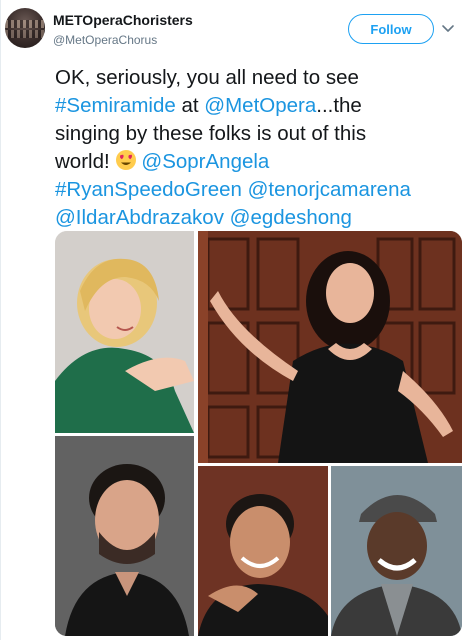  I want to click on tweet-text-line: world! @SoprAngela, so click(255, 162).